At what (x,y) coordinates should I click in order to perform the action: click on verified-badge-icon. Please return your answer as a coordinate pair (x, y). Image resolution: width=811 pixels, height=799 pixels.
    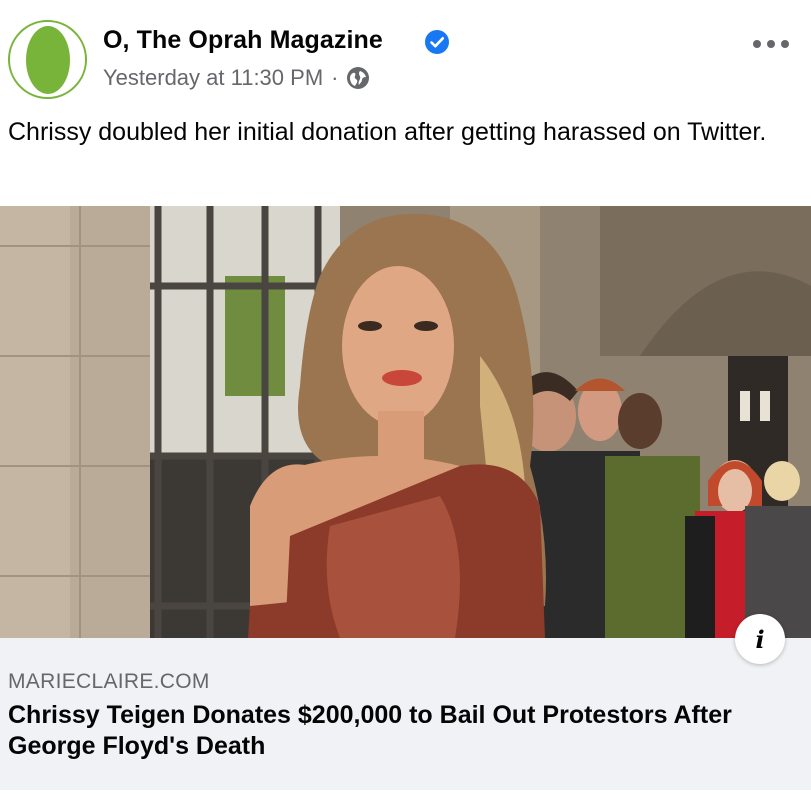
    Looking at the image, I should click on (437, 42).